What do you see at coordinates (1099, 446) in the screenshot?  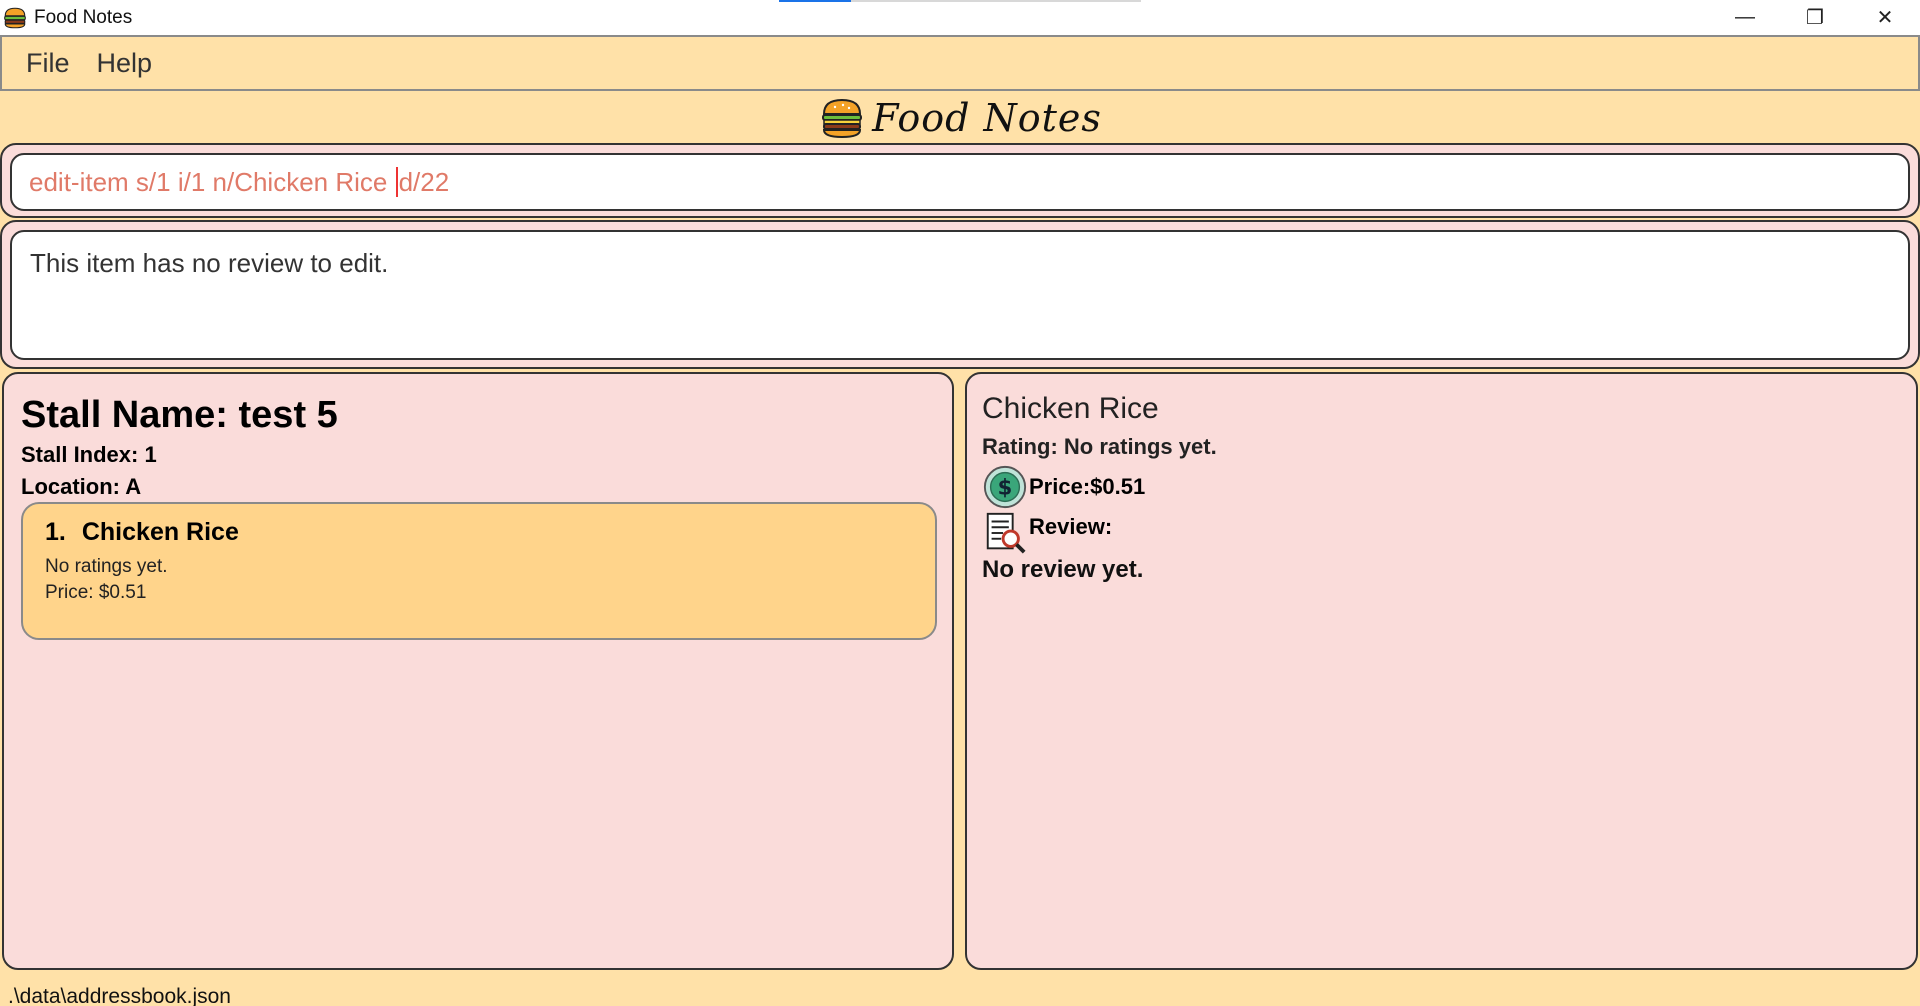 I see `detail-rating: Rating: No ratings yet.` at bounding box center [1099, 446].